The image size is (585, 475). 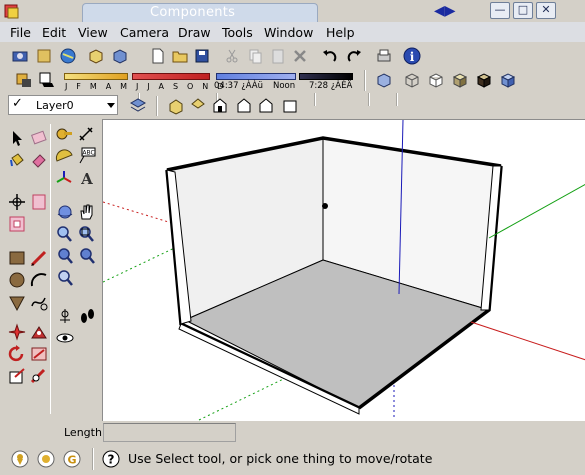 What do you see at coordinates (144, 32) in the screenshot?
I see `menu-camera: Camera` at bounding box center [144, 32].